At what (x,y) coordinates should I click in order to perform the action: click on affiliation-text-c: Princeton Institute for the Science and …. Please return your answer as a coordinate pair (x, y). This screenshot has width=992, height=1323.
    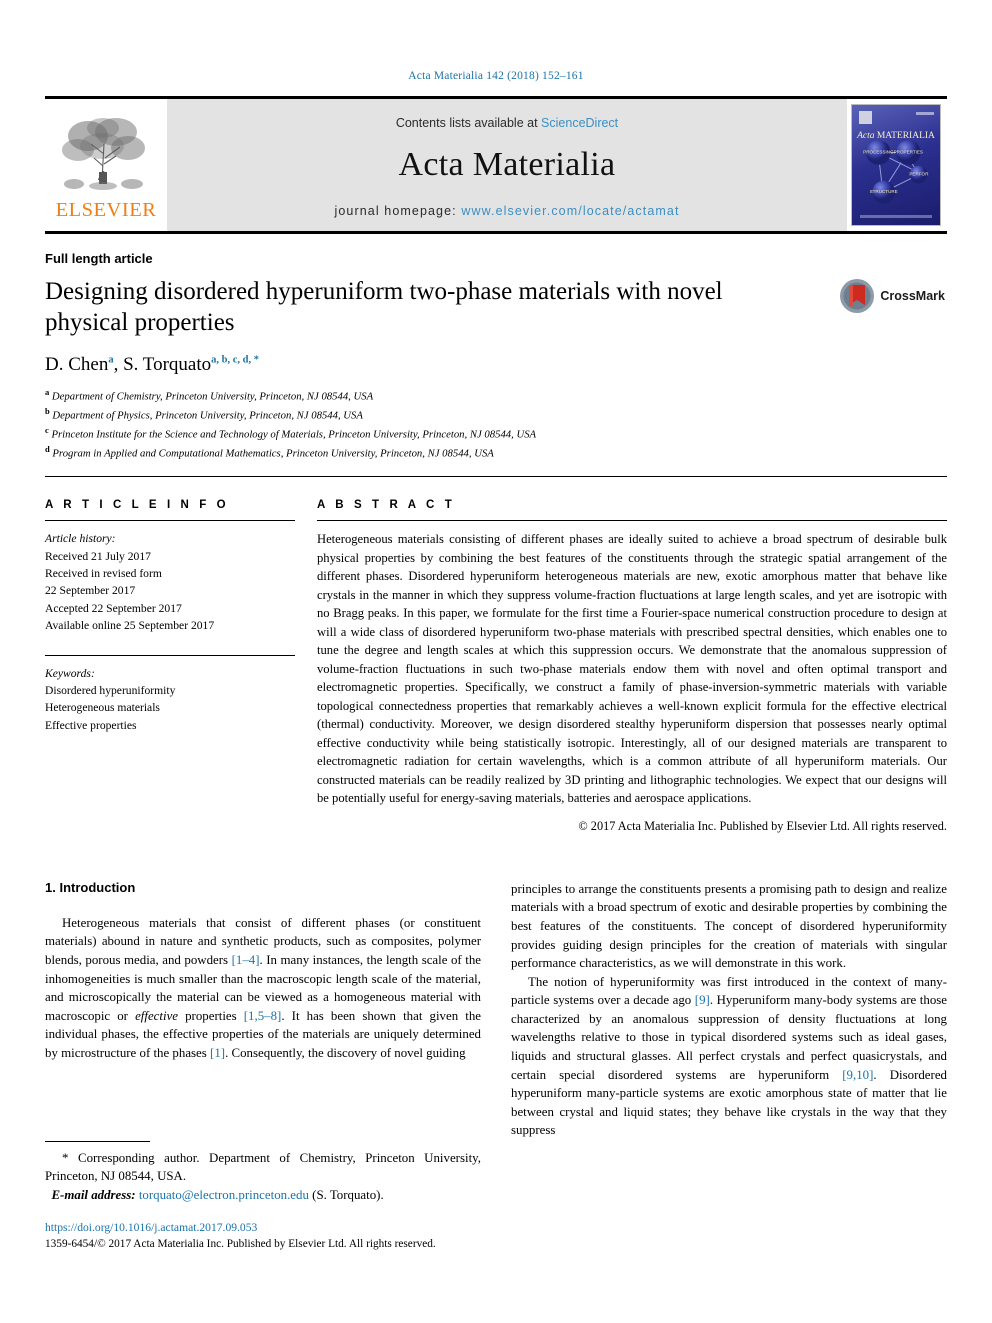
    Looking at the image, I should click on (294, 434).